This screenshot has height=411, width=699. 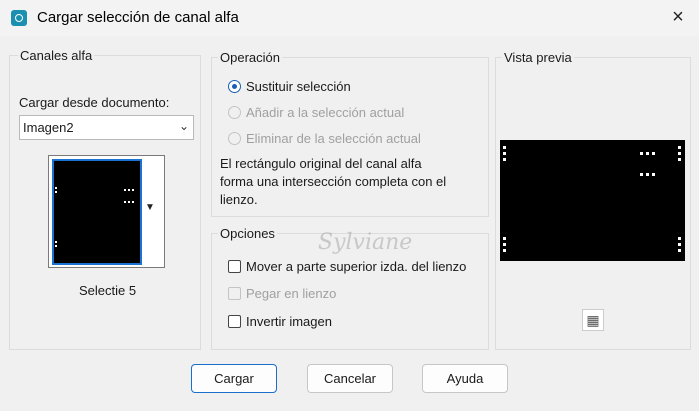 I want to click on title-bar: Cargar selección de canal alfa ×, so click(x=349, y=18).